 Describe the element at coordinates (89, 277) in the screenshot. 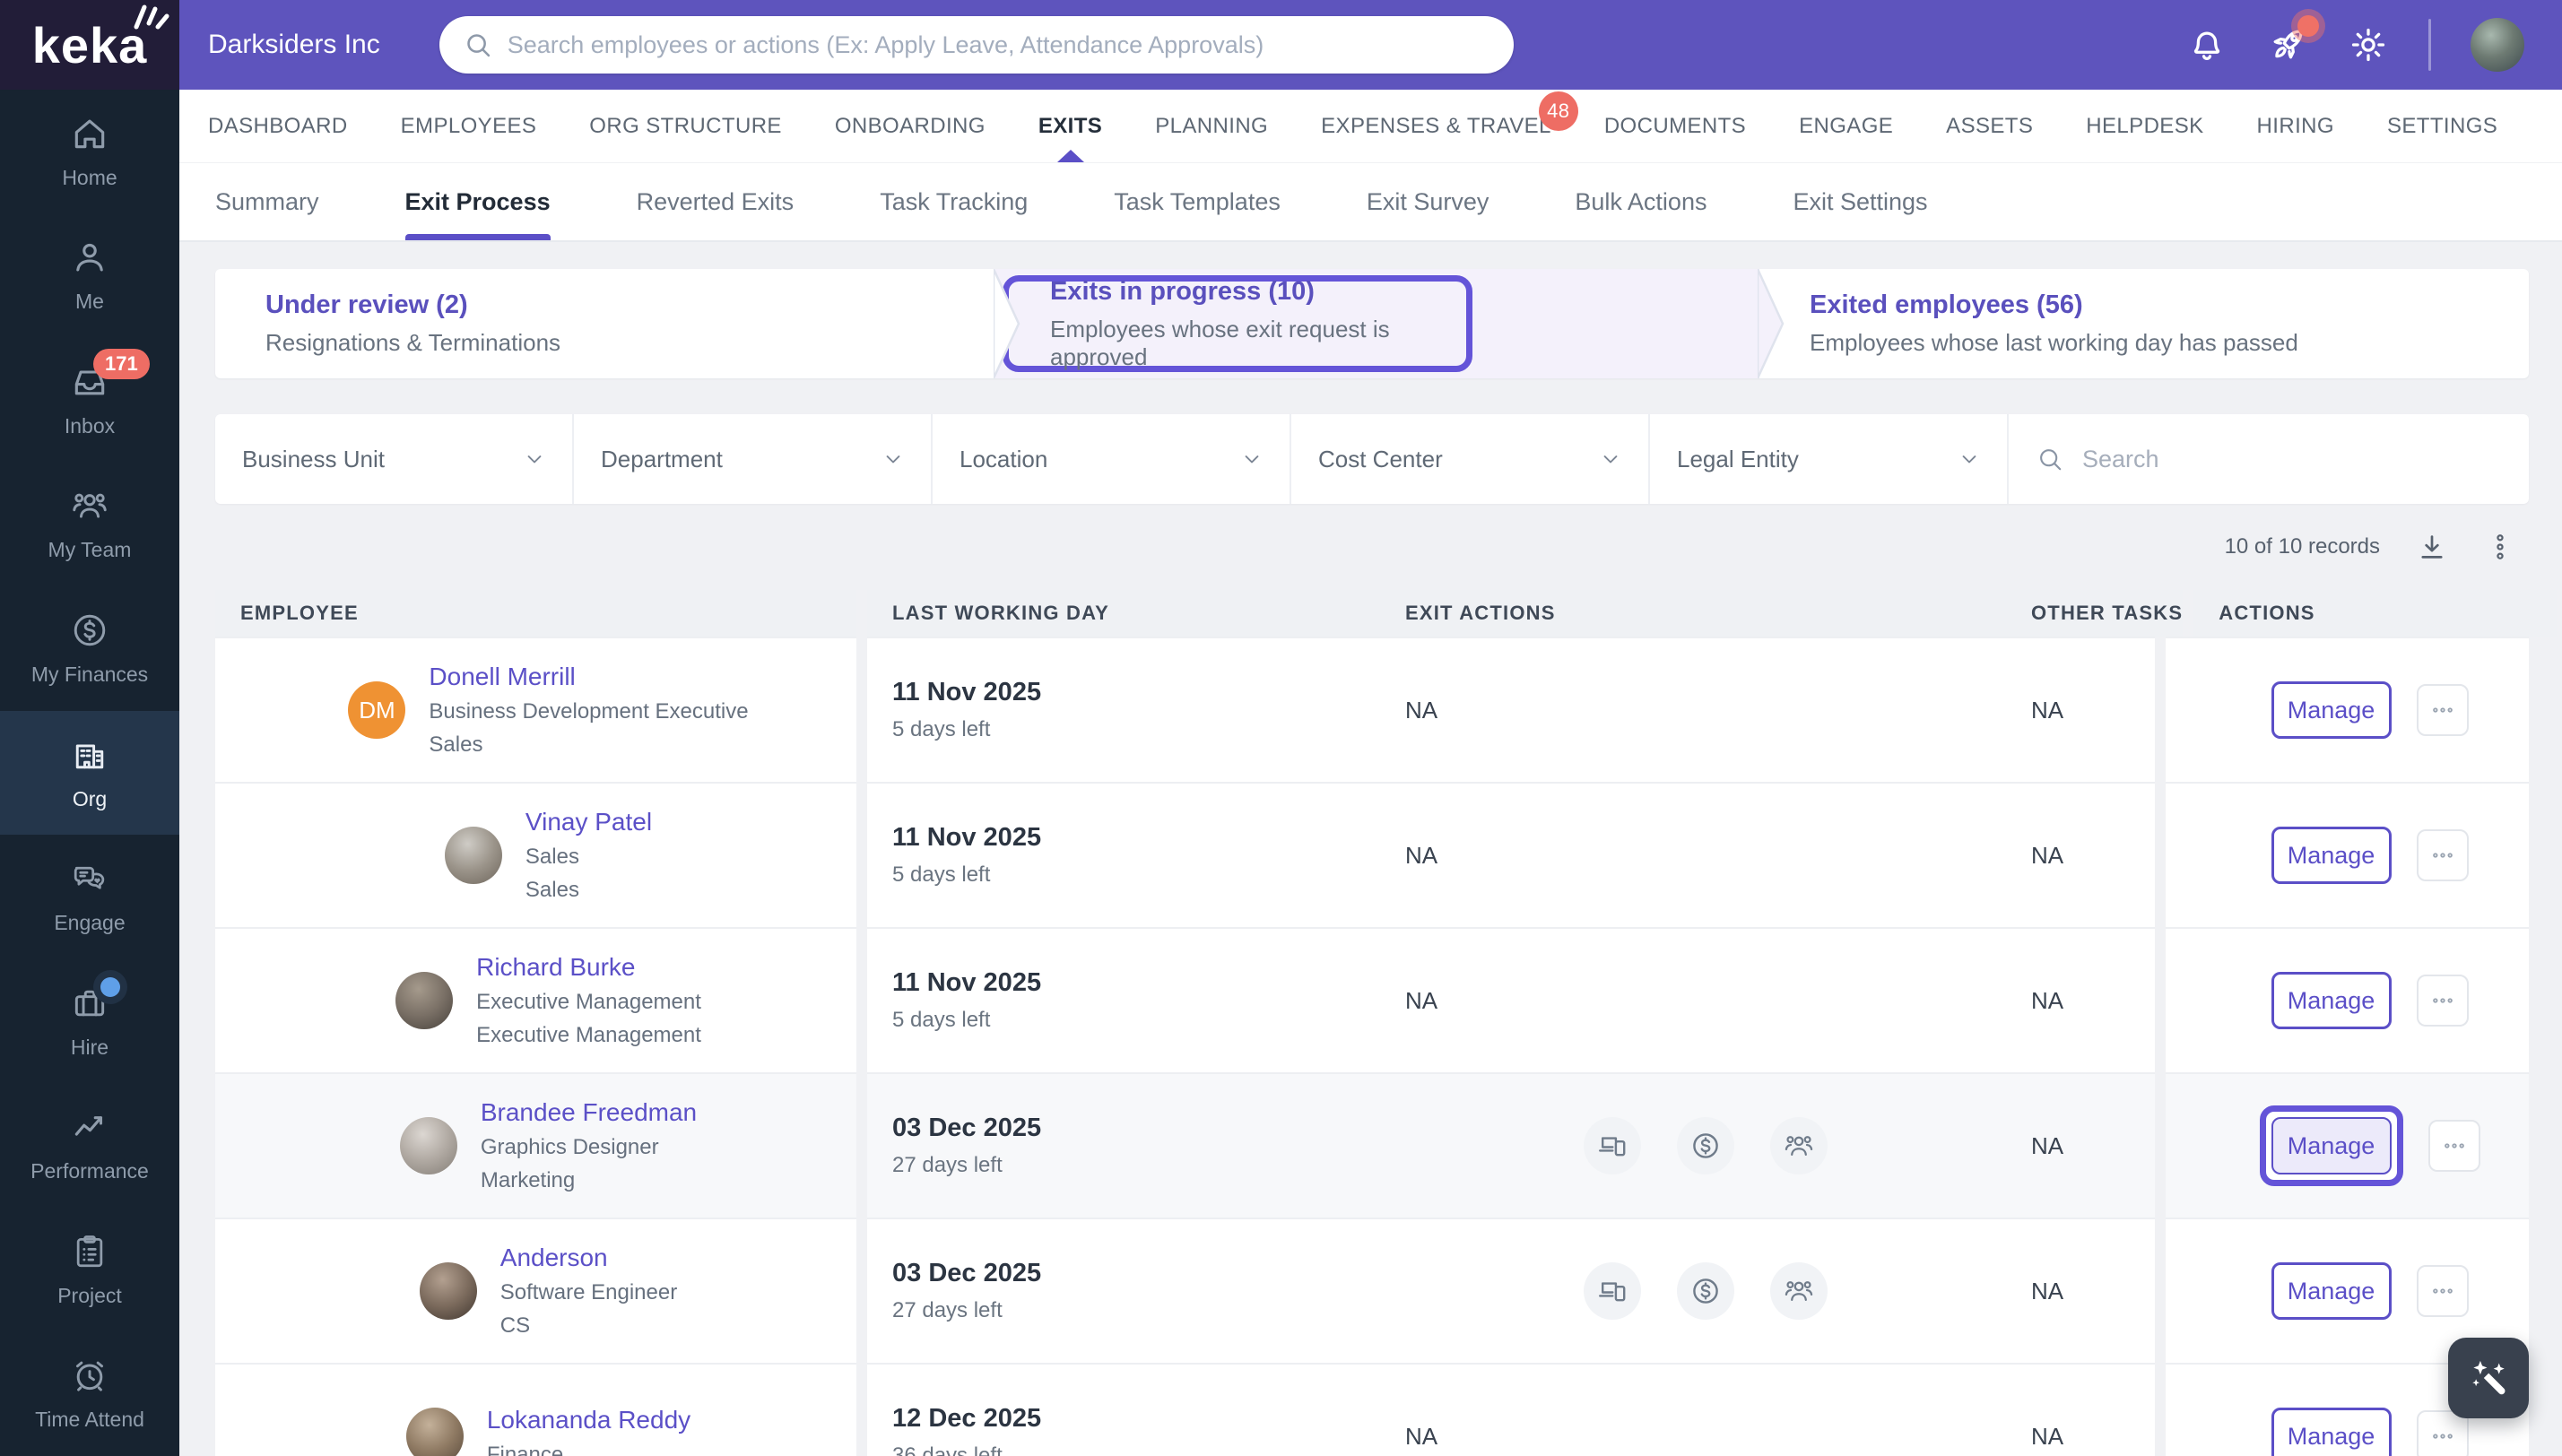

I see `sidebar-item-me: Me` at that location.